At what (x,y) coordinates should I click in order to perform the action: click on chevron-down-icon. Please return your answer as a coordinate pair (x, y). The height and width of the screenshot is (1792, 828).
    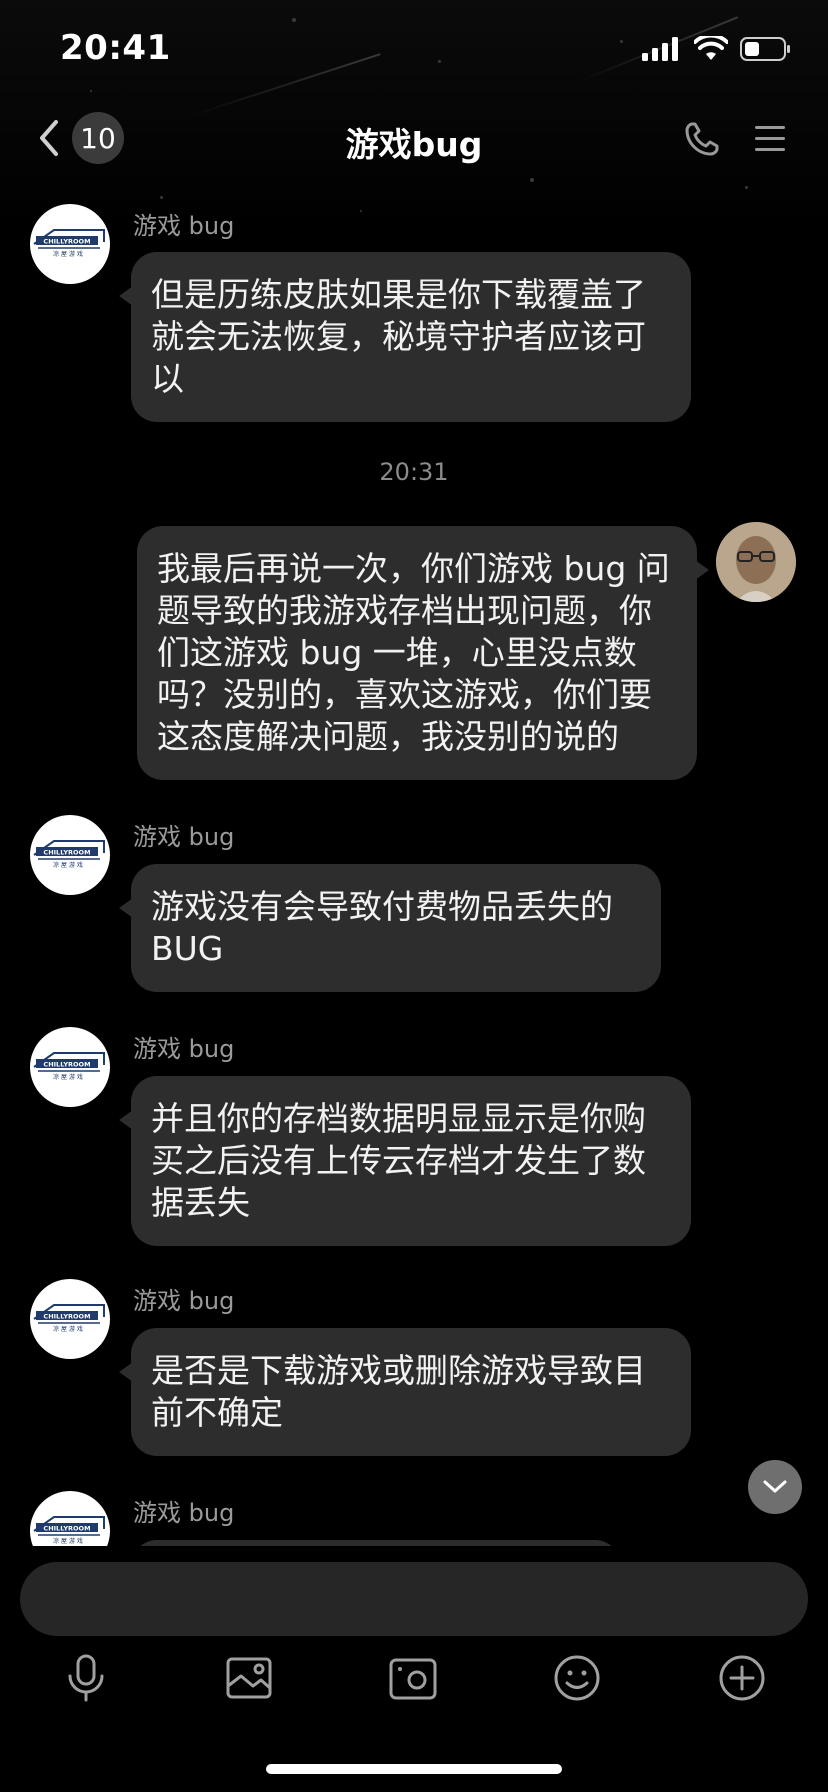
    Looking at the image, I should click on (775, 1486).